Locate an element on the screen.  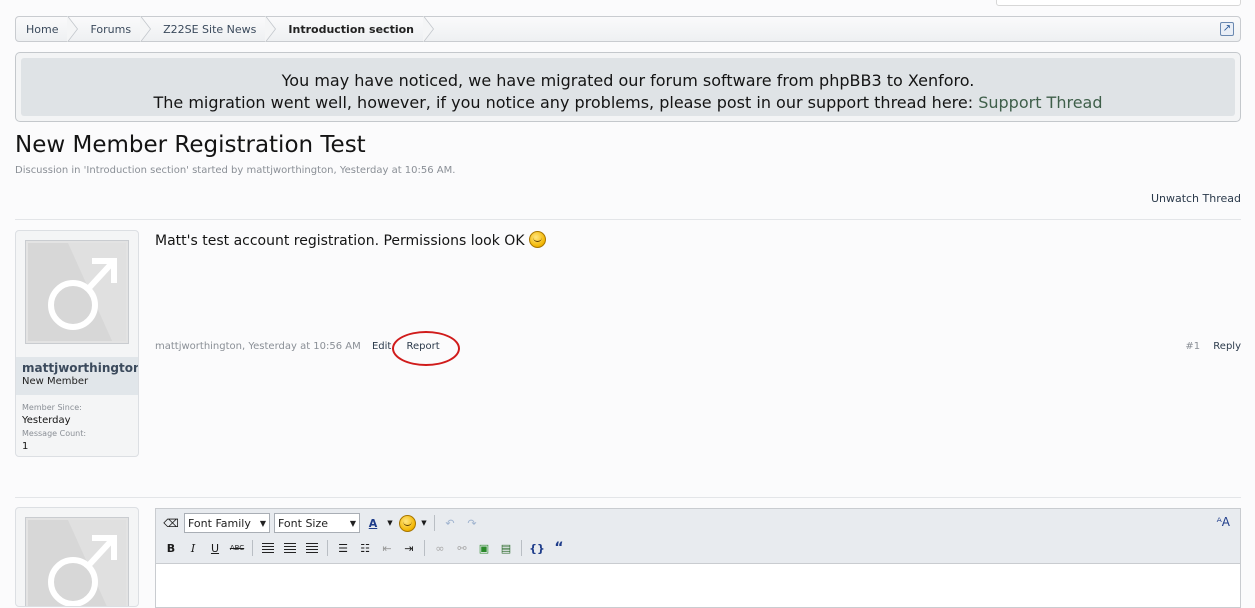
highlight-ring is located at coordinates (426, 348).